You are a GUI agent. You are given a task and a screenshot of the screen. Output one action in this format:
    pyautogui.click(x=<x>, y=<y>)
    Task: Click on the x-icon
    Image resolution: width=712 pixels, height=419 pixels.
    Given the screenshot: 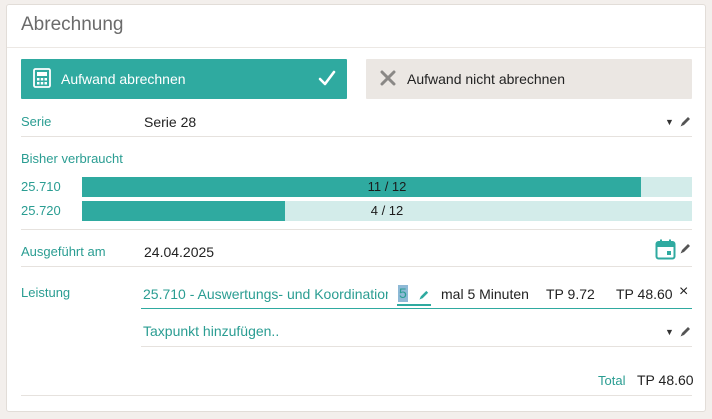 What is the action you would take?
    pyautogui.click(x=388, y=79)
    